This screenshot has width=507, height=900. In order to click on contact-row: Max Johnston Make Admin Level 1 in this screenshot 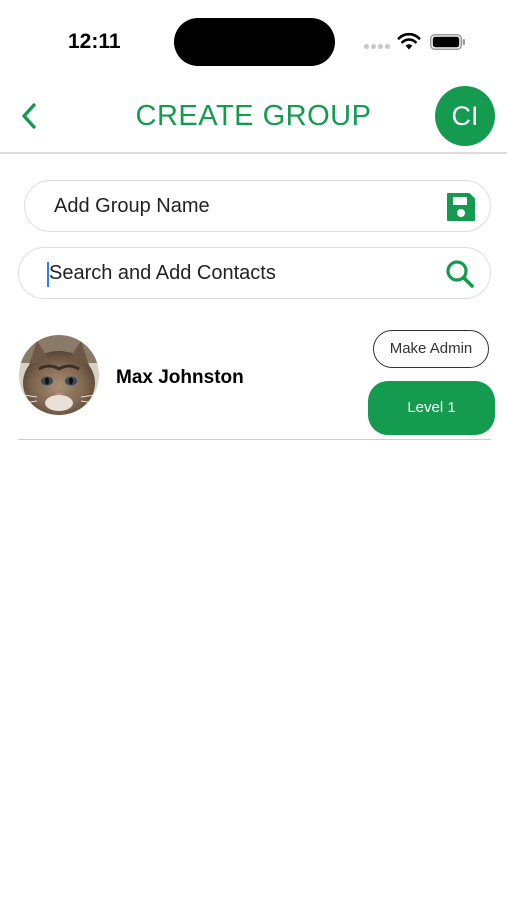, I will do `click(256, 382)`.